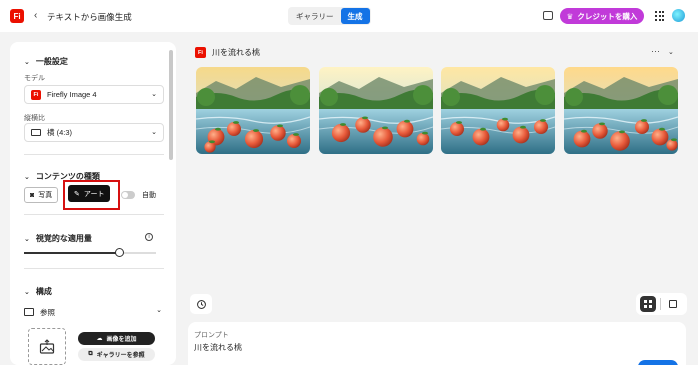 The width and height of the screenshot is (698, 365). Describe the element at coordinates (437, 343) in the screenshot. I see `prompt-panel: プロンプト 川を流れる桃` at that location.